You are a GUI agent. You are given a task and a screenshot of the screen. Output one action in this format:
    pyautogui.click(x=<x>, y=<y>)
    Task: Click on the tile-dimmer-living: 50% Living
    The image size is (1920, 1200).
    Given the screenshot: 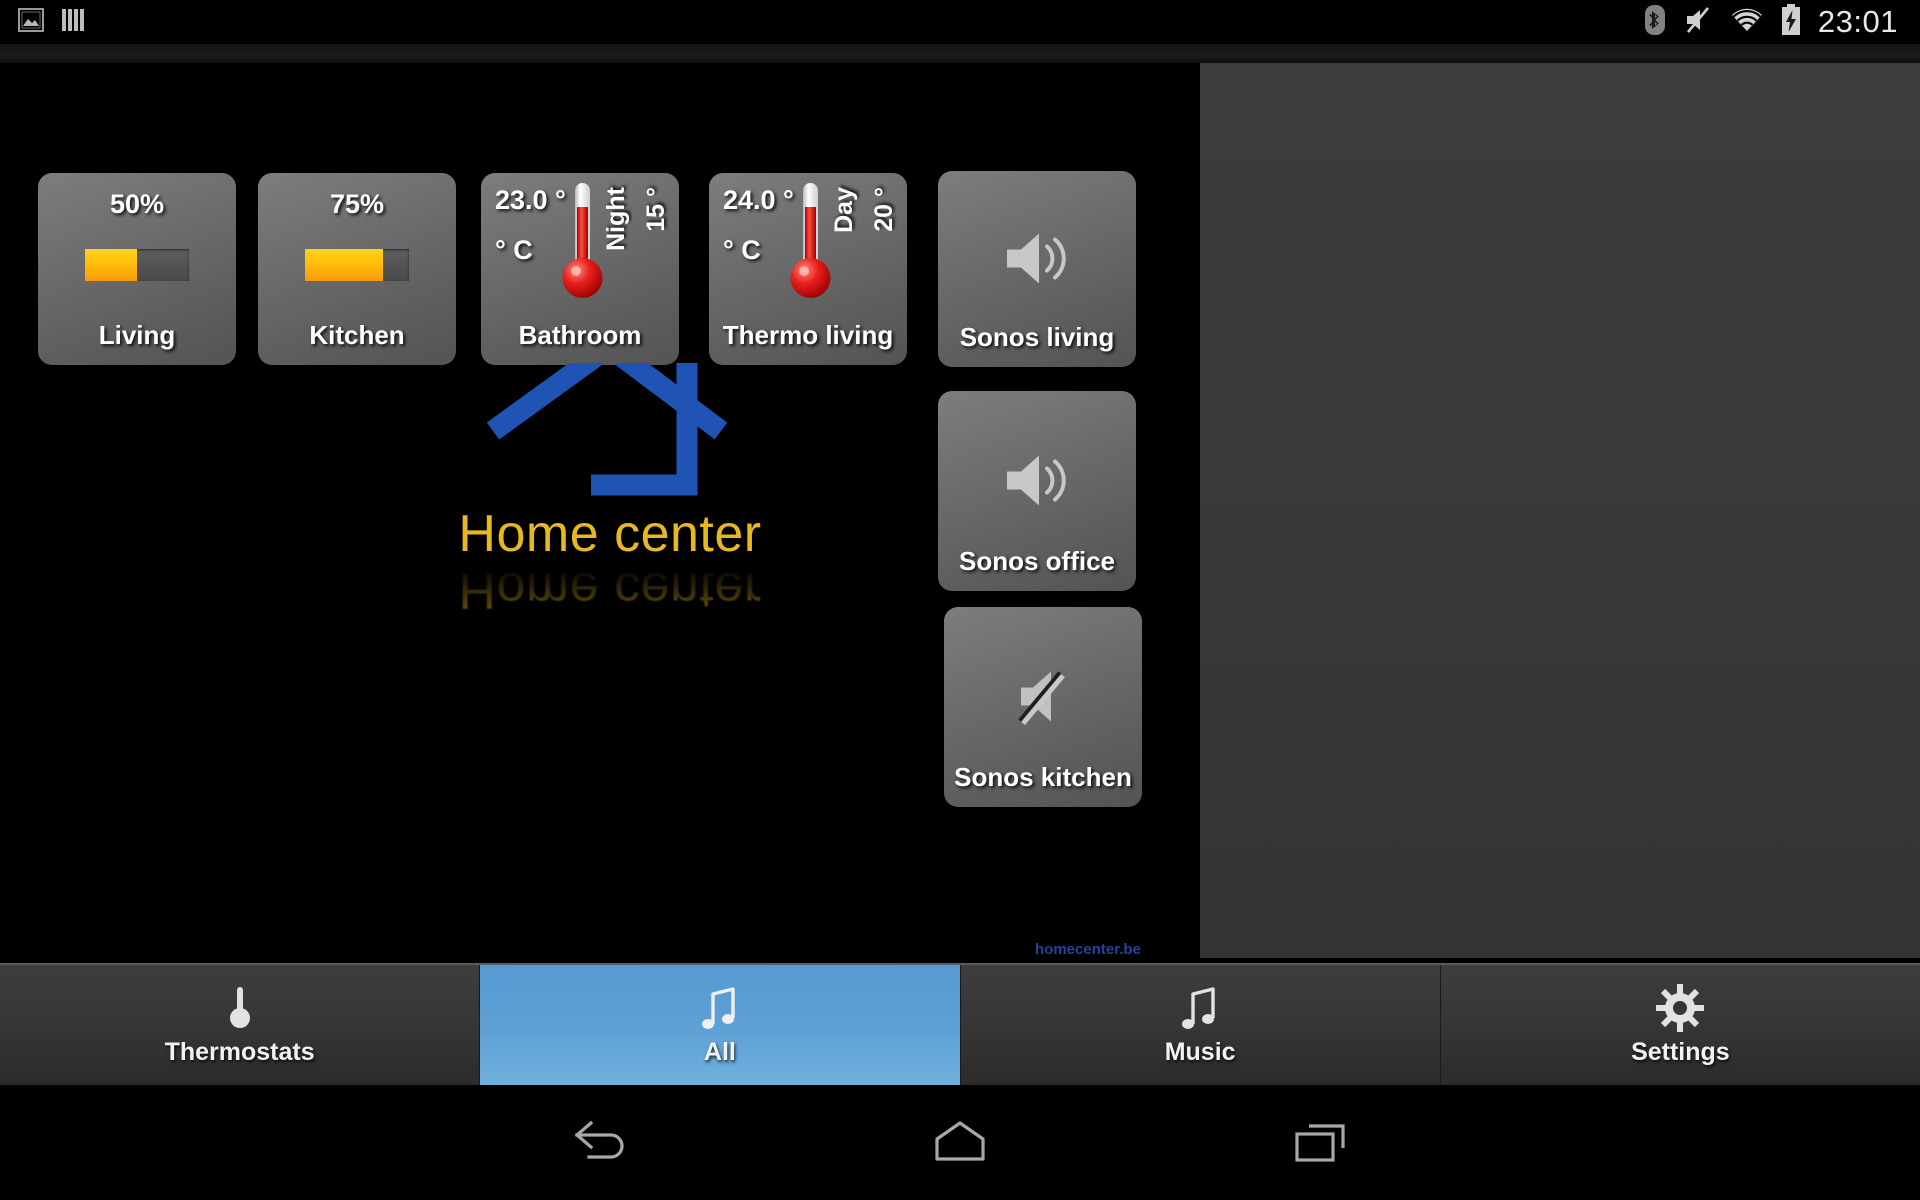 What is the action you would take?
    pyautogui.click(x=137, y=269)
    